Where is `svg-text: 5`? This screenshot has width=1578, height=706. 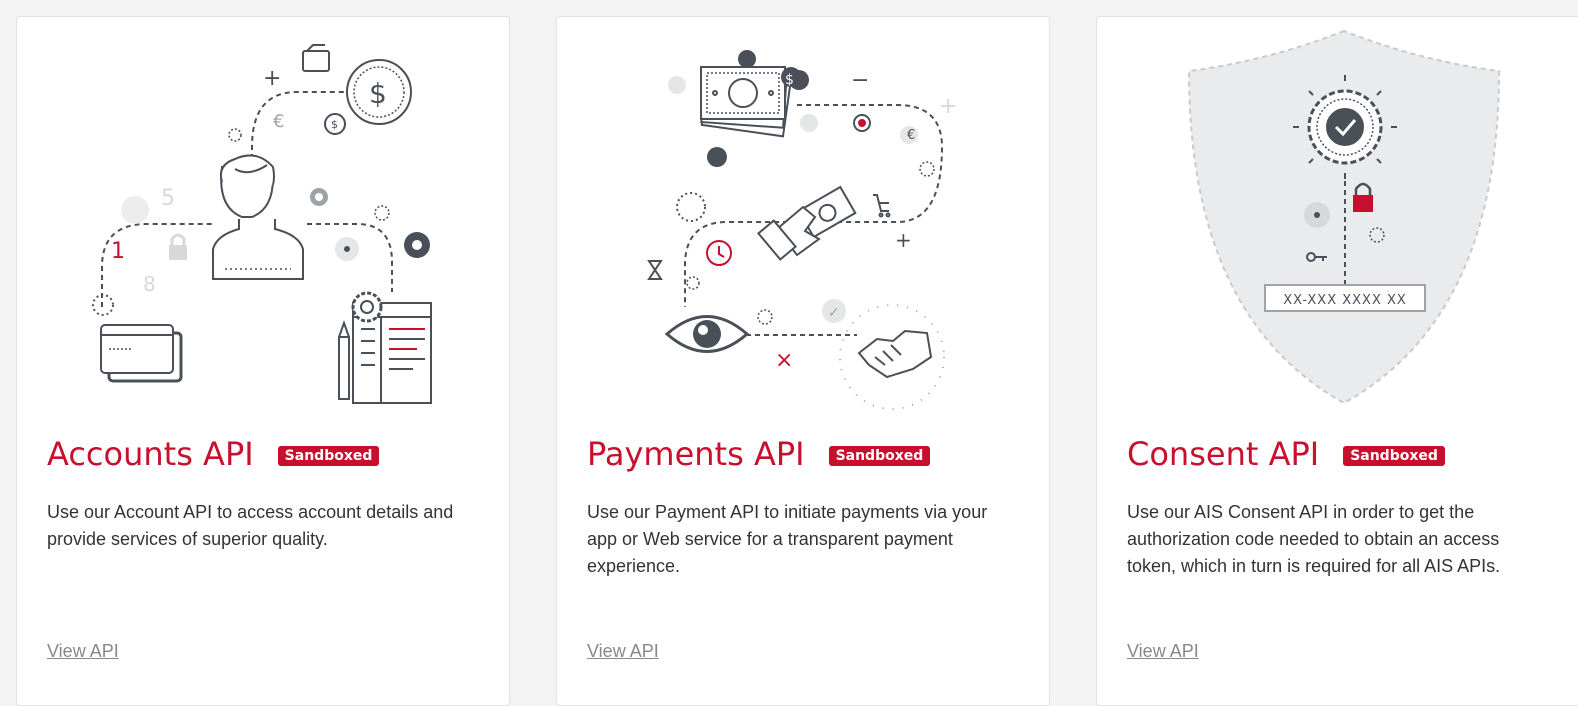 svg-text: 5 is located at coordinates (168, 198).